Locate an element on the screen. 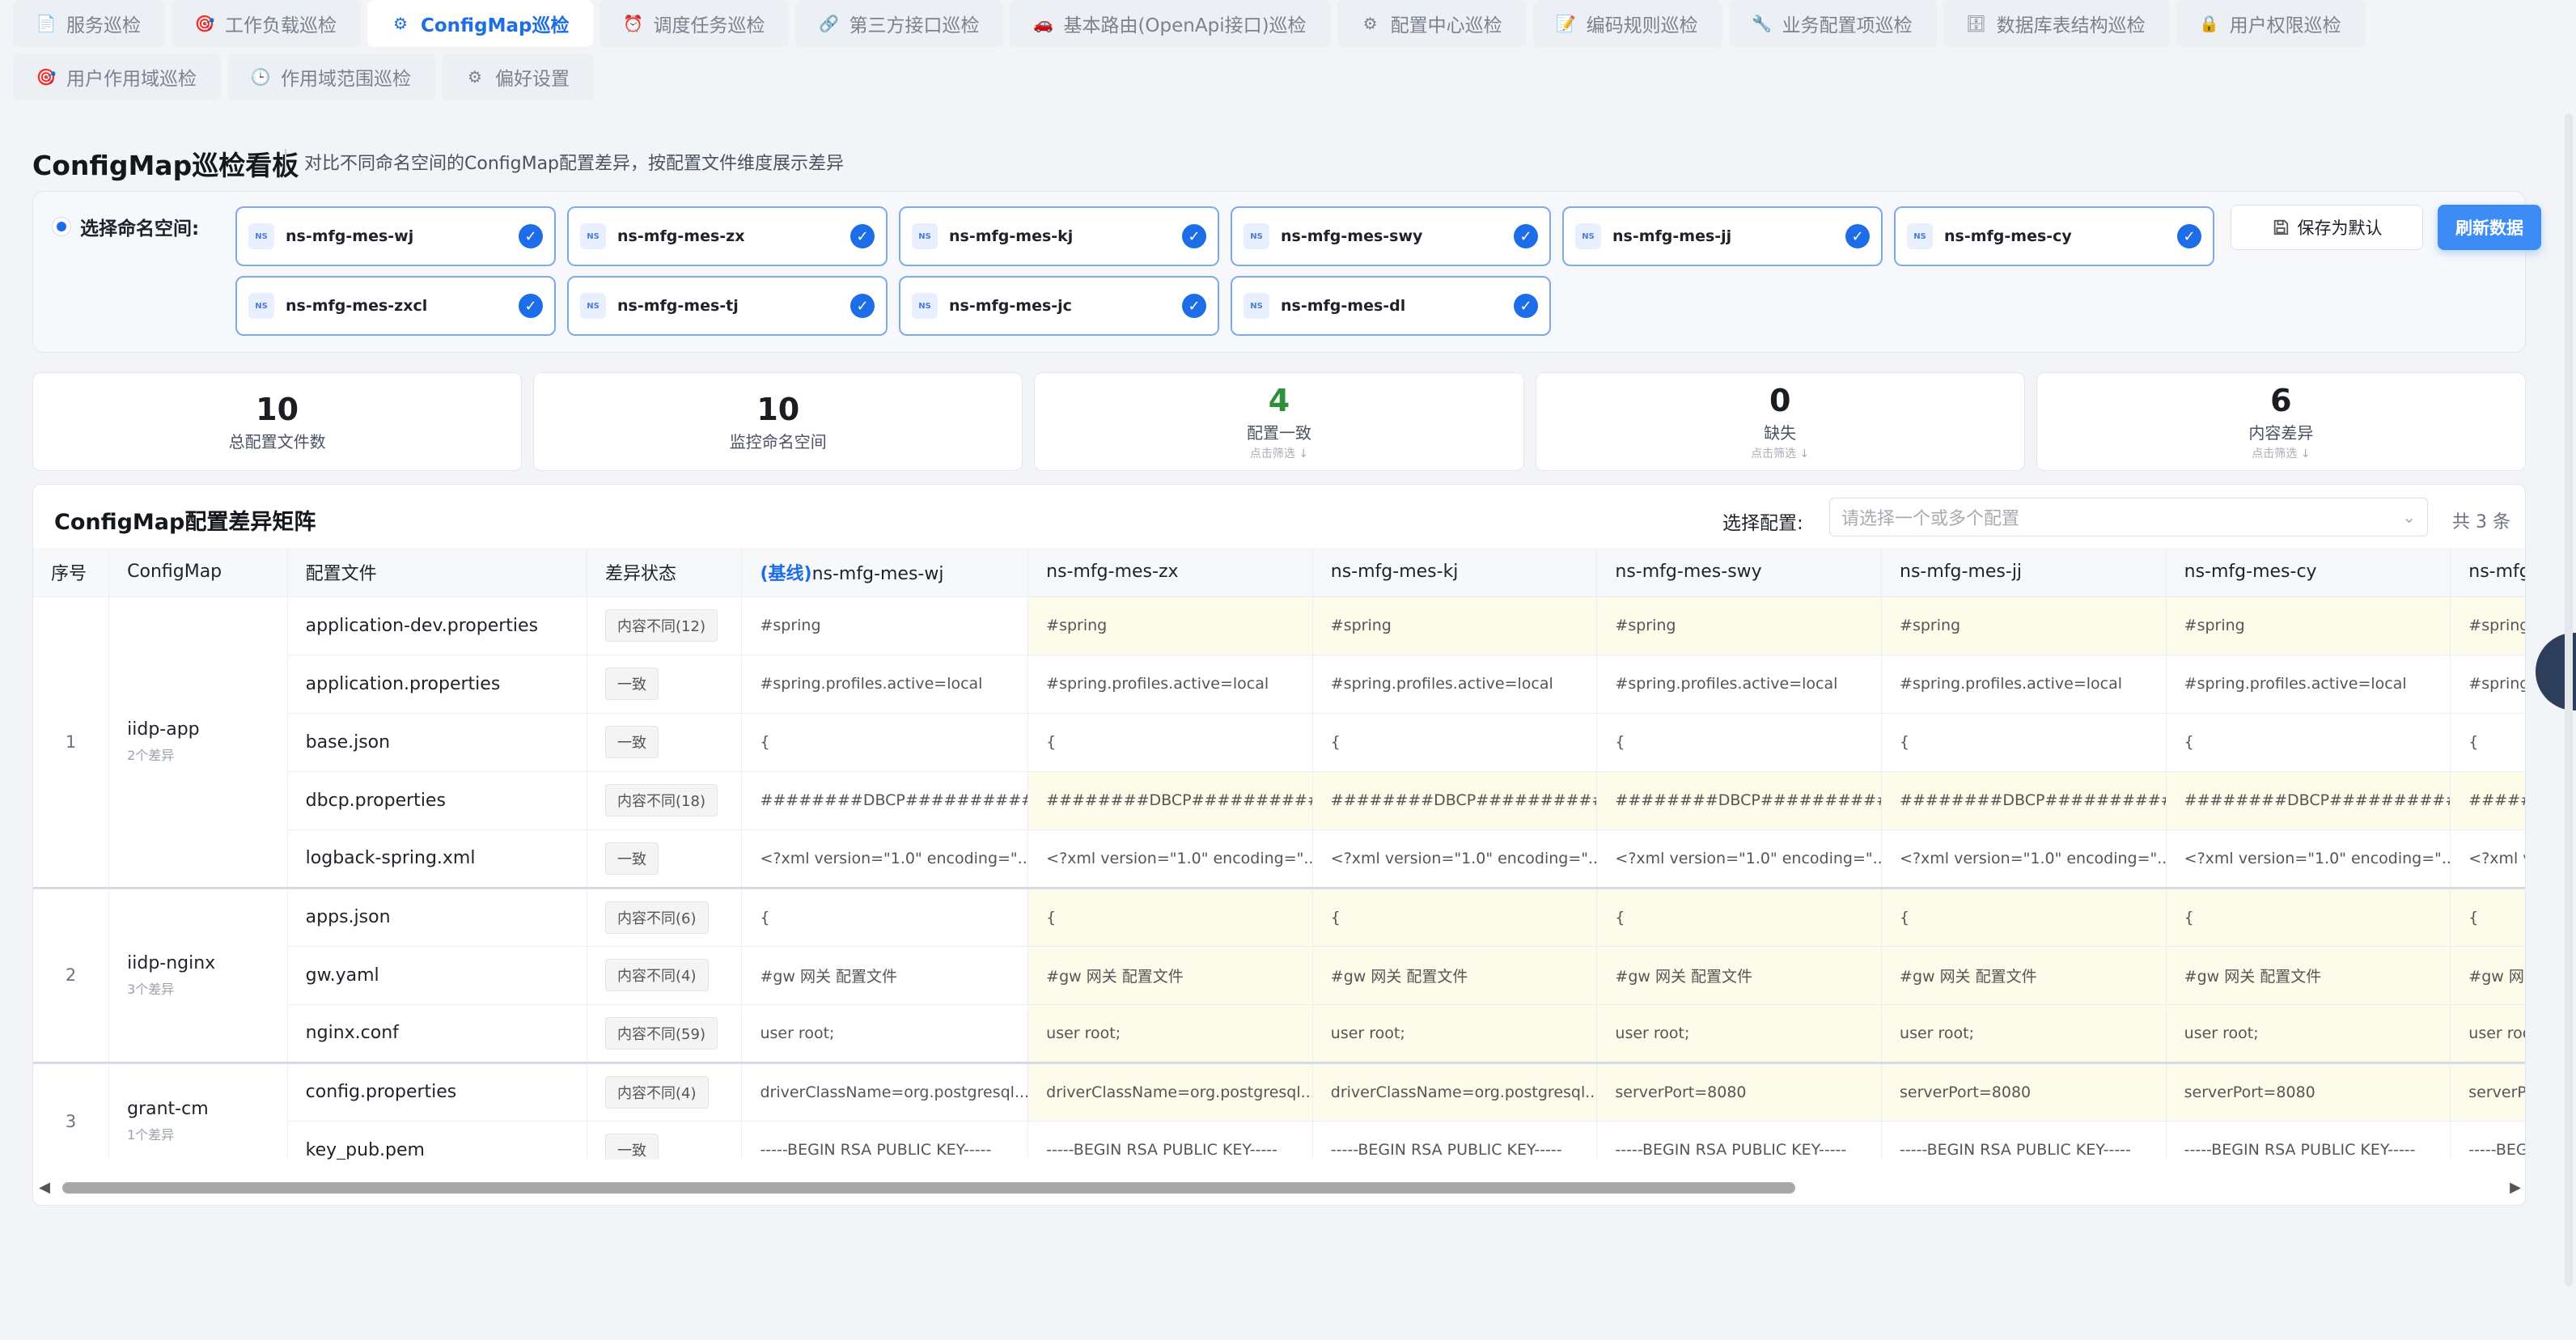  namespace-chip: NS ns-mfg-mes-zx ✓ is located at coordinates (727, 236).